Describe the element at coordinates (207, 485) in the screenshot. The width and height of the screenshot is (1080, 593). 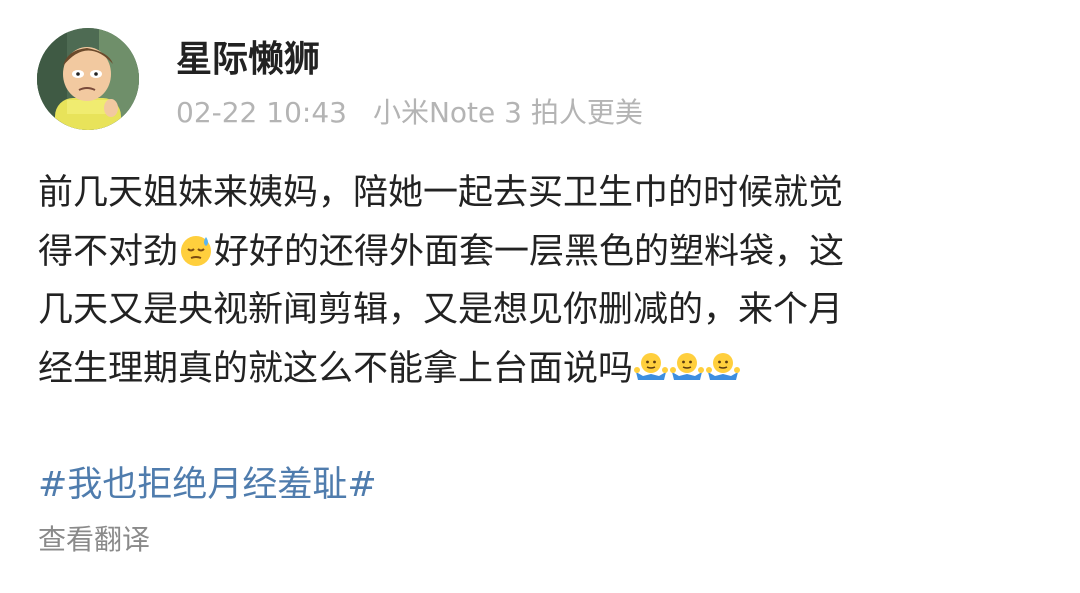
I see `topic-hashtag-link: #我也拒绝月经羞耻#` at that location.